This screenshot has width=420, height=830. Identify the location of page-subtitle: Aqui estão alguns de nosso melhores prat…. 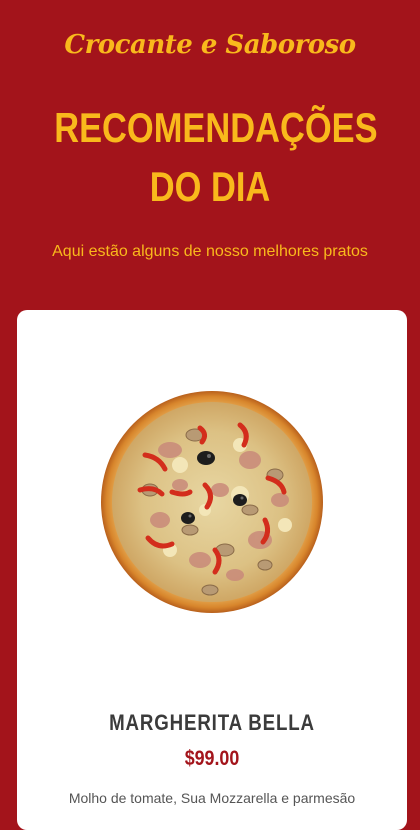
(210, 251).